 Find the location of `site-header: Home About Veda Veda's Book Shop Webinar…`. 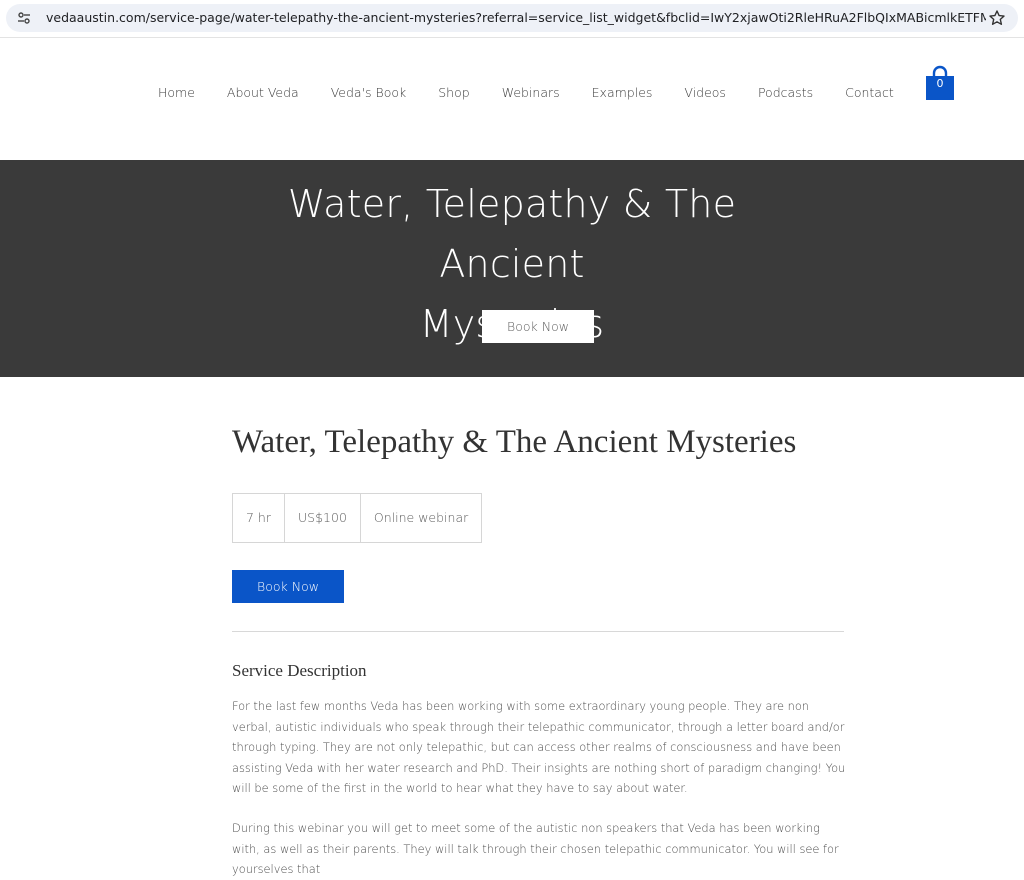

site-header: Home About Veda Veda's Book Shop Webinar… is located at coordinates (512, 98).